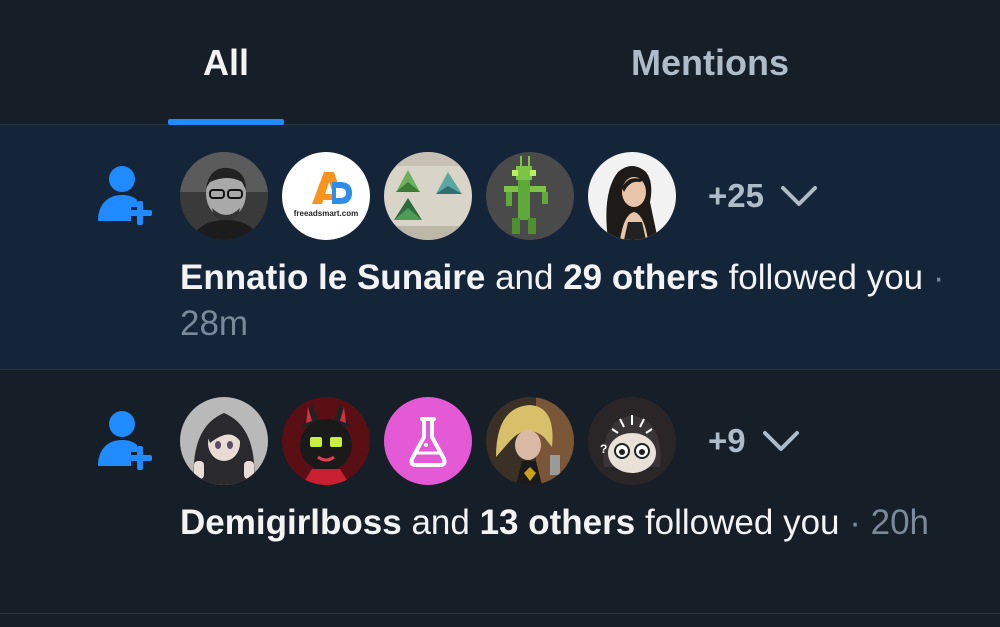  What do you see at coordinates (754, 441) in the screenshot?
I see `more-followers-button: +9` at bounding box center [754, 441].